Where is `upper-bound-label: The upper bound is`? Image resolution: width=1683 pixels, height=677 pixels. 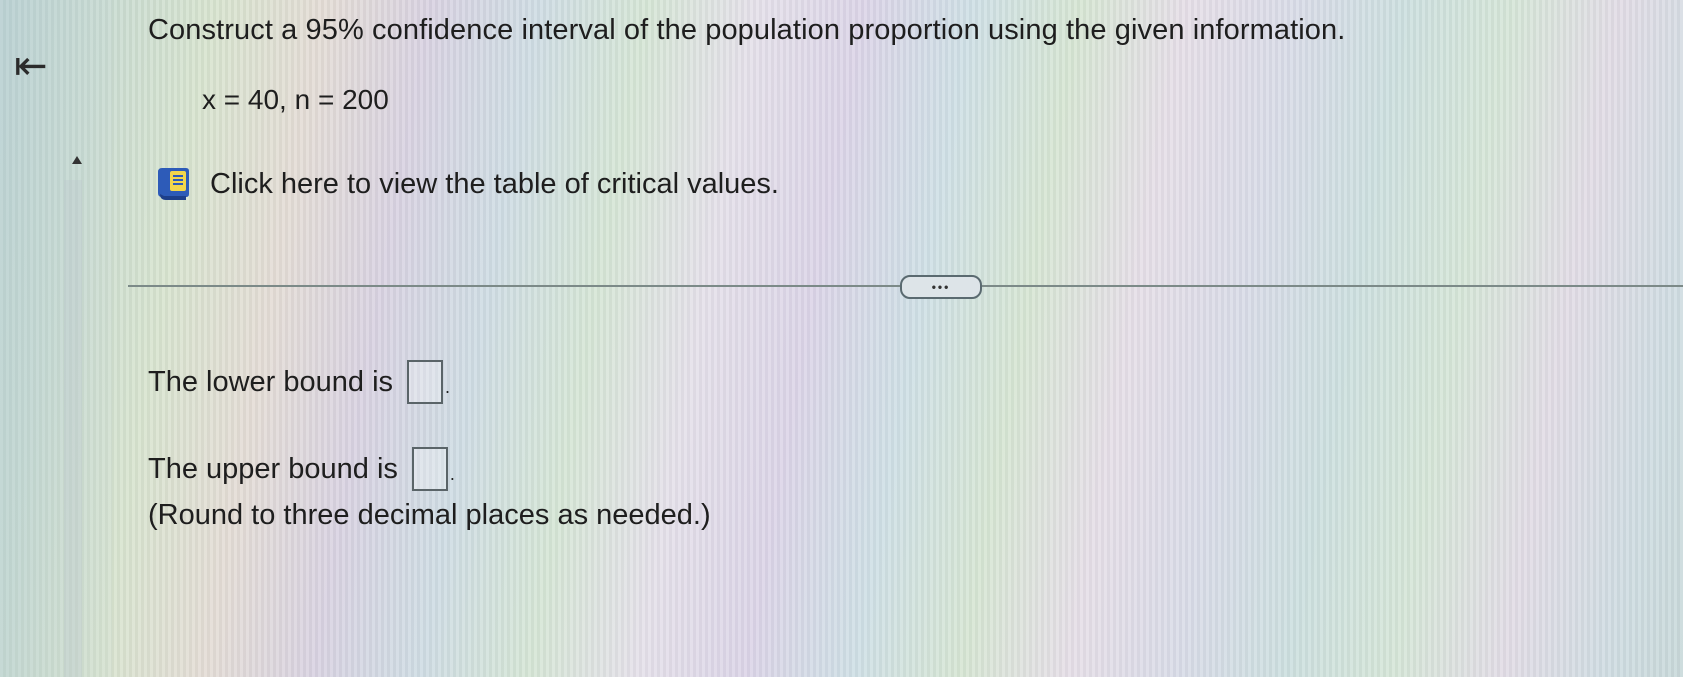
upper-bound-label: The upper bound is is located at coordinates (273, 468).